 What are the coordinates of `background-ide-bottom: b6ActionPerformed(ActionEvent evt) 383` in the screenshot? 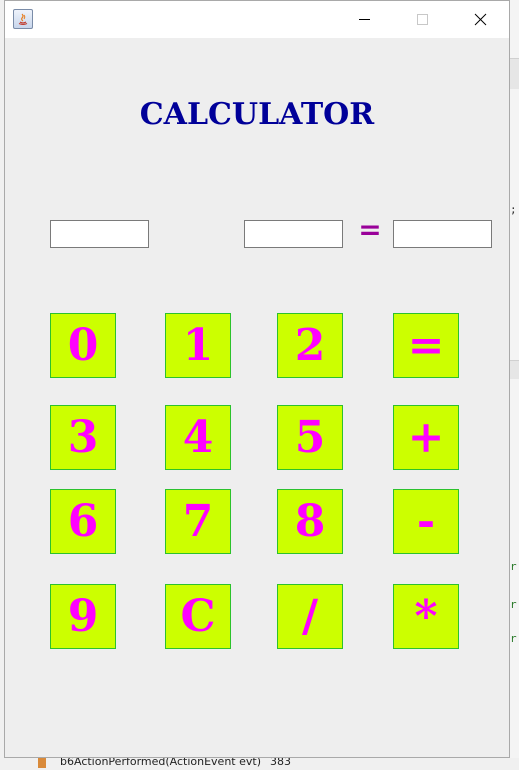 It's located at (259, 764).